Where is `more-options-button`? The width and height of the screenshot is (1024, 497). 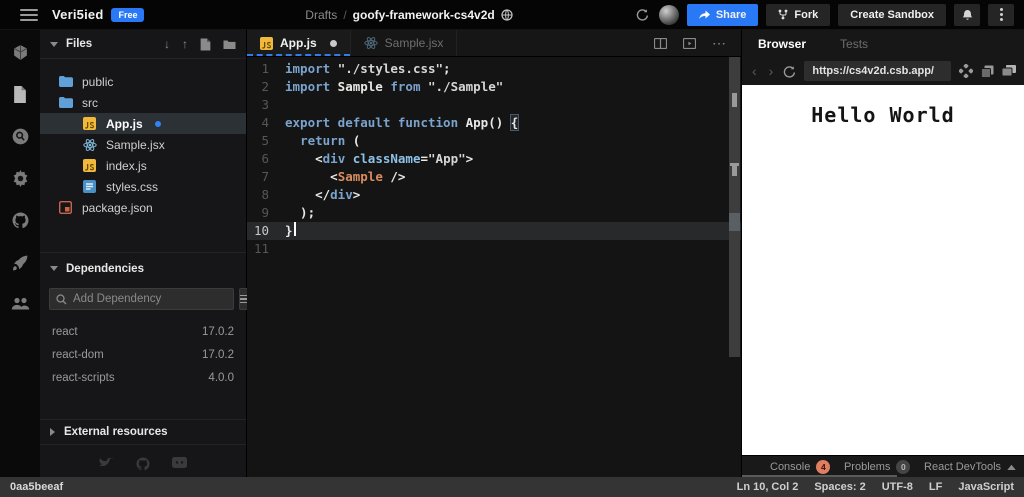
more-options-button is located at coordinates (1001, 14).